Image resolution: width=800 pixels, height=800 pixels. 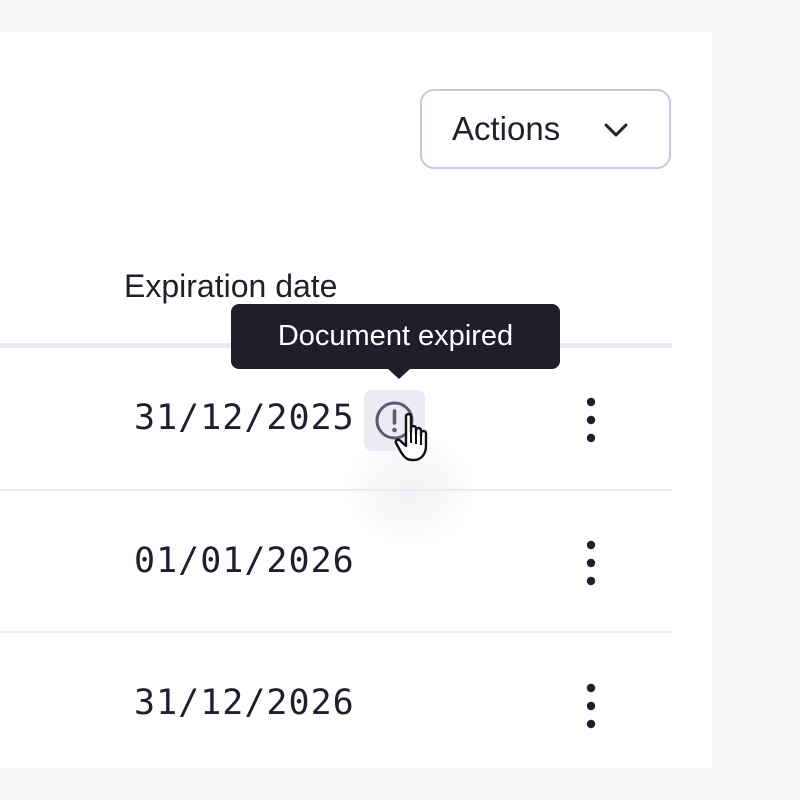 I want to click on pointer-hand-cursor-icon, so click(x=411, y=437).